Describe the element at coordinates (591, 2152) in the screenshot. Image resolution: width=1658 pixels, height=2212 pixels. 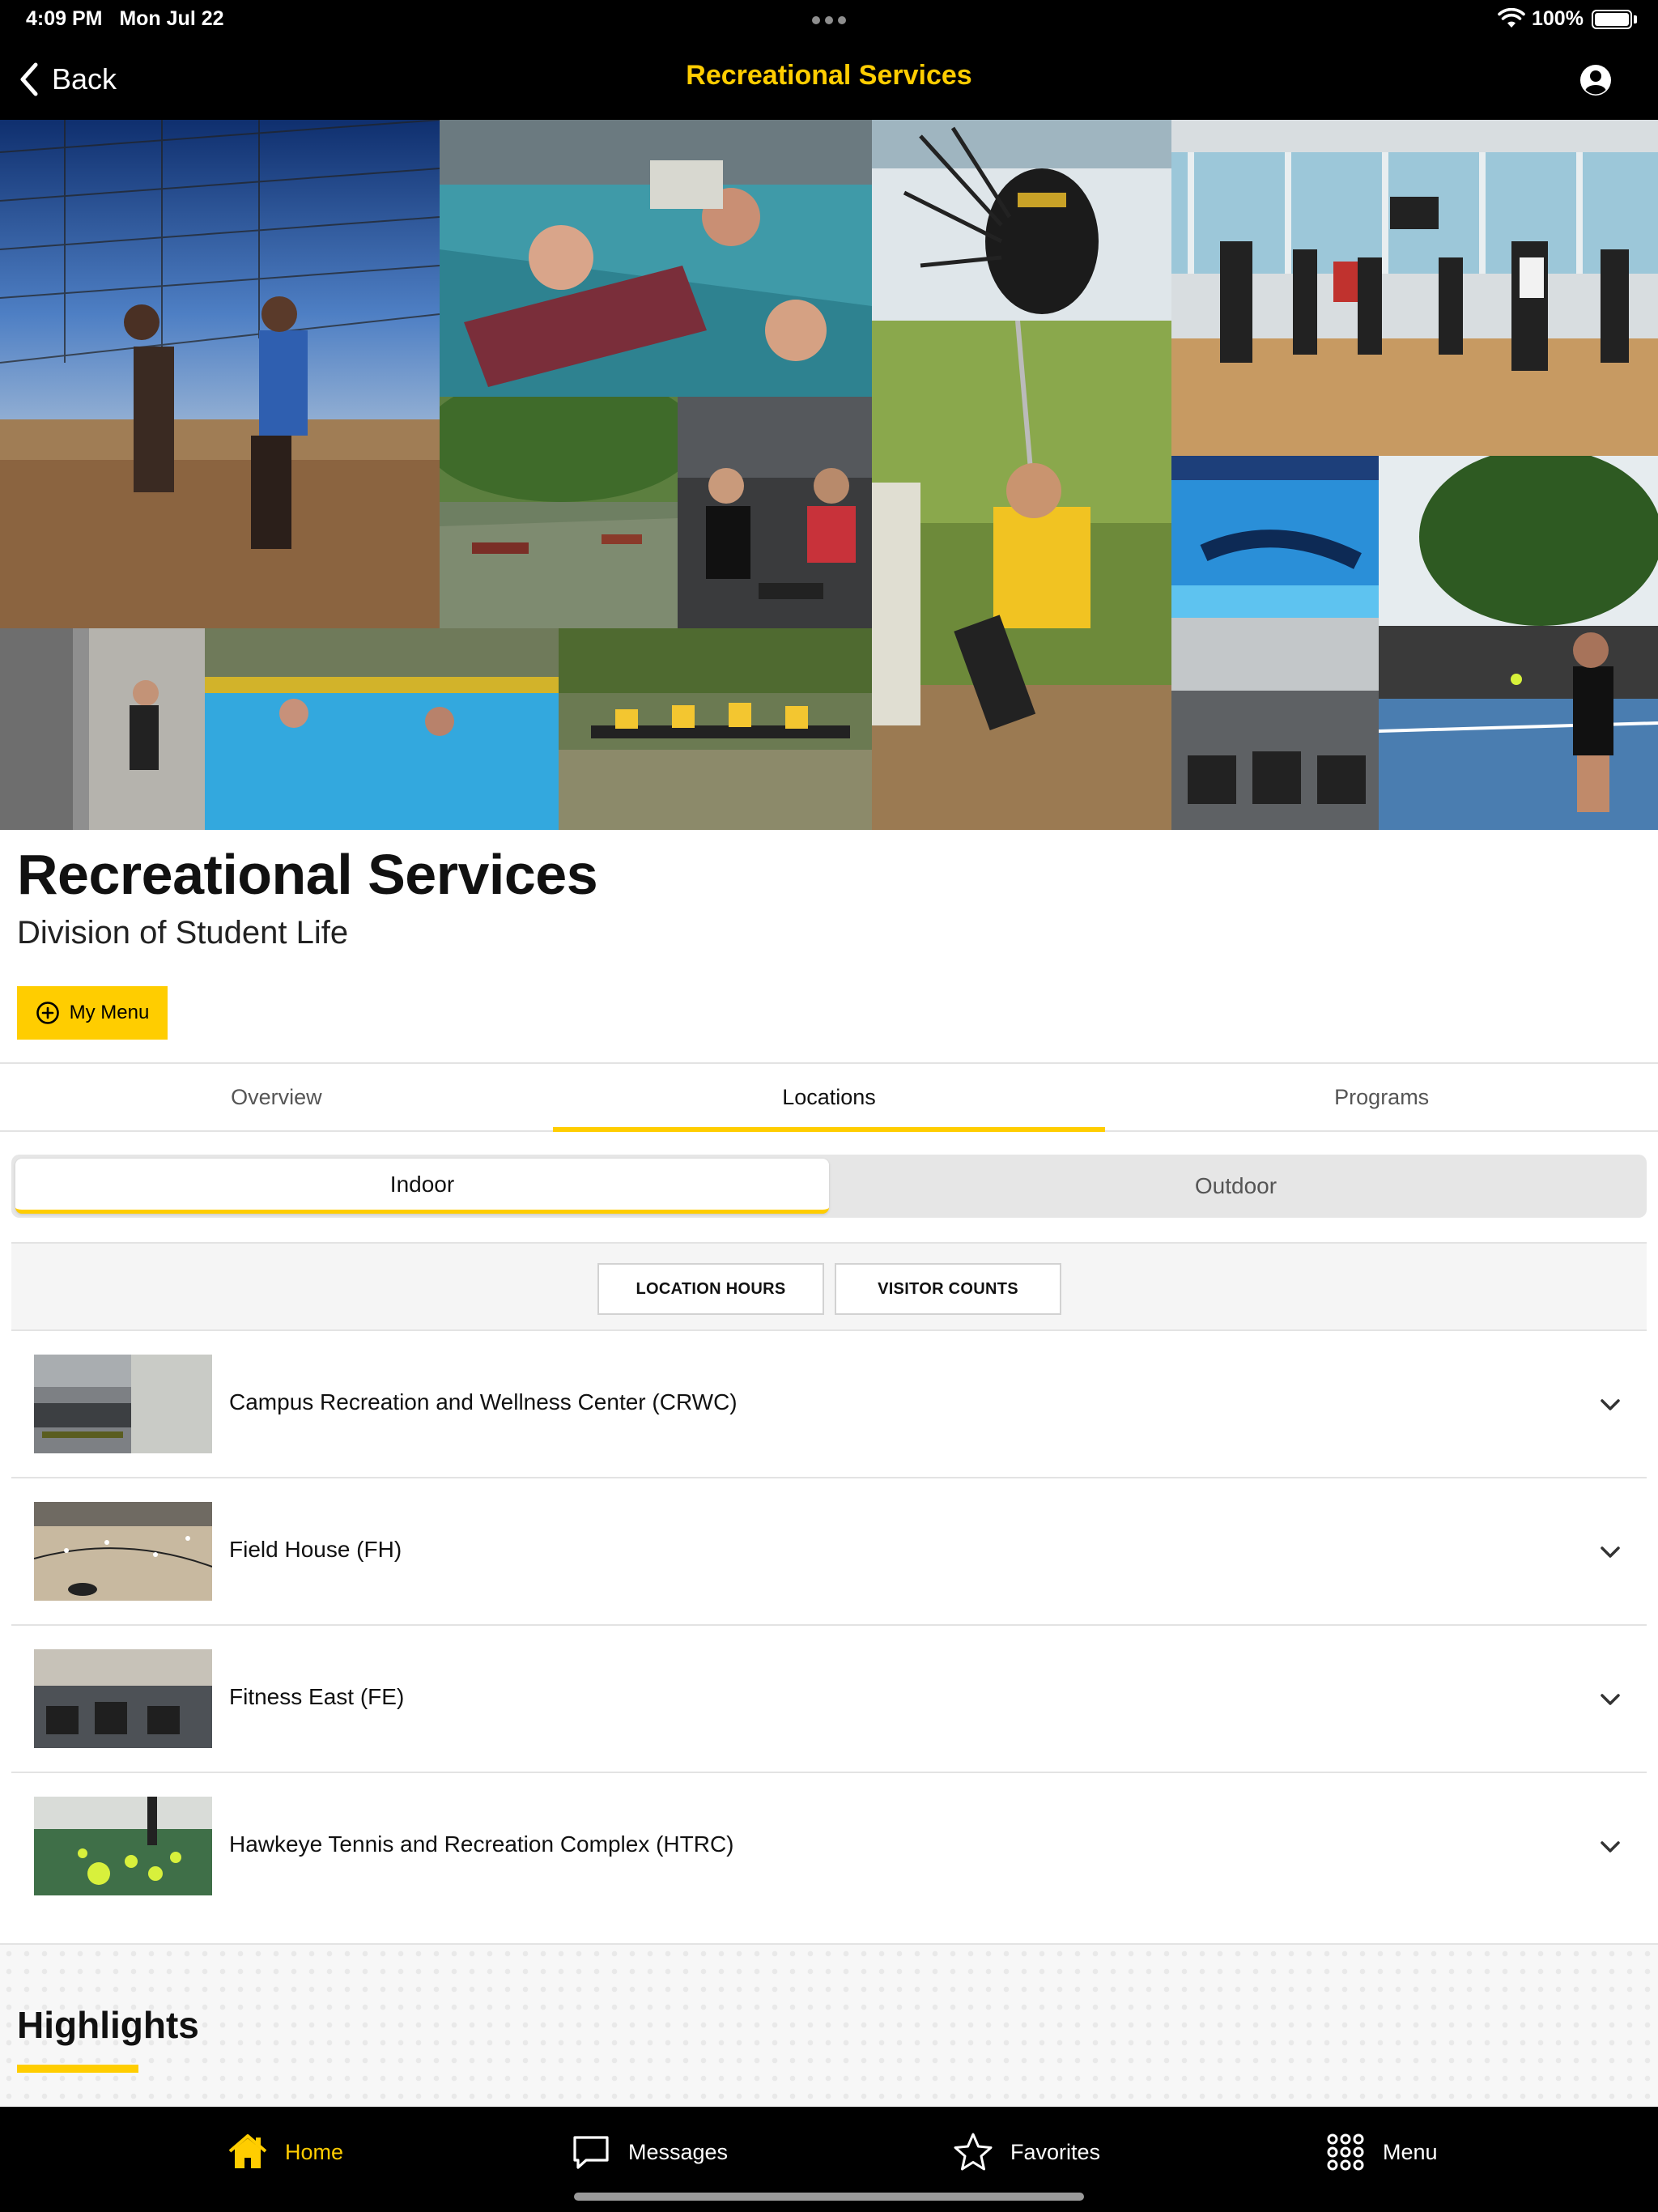
I see `chat-bubble-icon` at that location.